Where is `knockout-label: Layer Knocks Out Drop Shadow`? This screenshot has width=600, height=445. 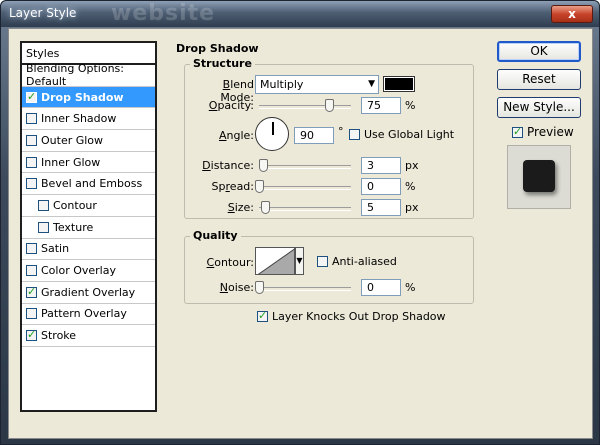
knockout-label: Layer Knocks Out Drop Shadow is located at coordinates (359, 316).